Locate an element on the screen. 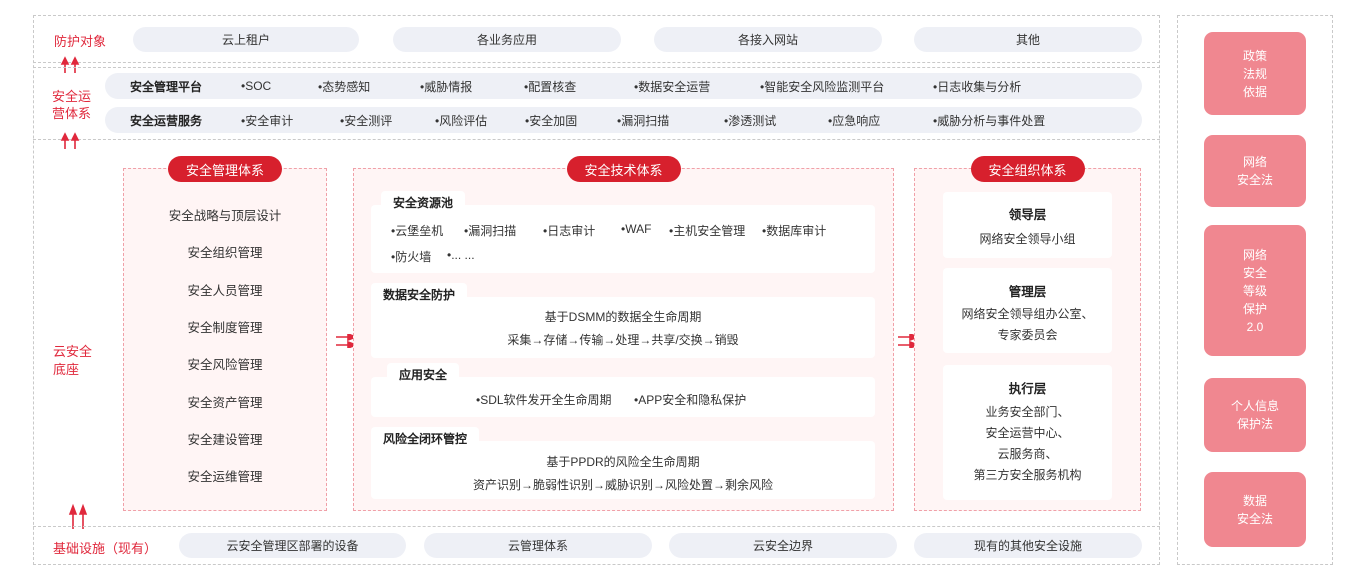  platform-item: •态势感知 is located at coordinates (344, 86).